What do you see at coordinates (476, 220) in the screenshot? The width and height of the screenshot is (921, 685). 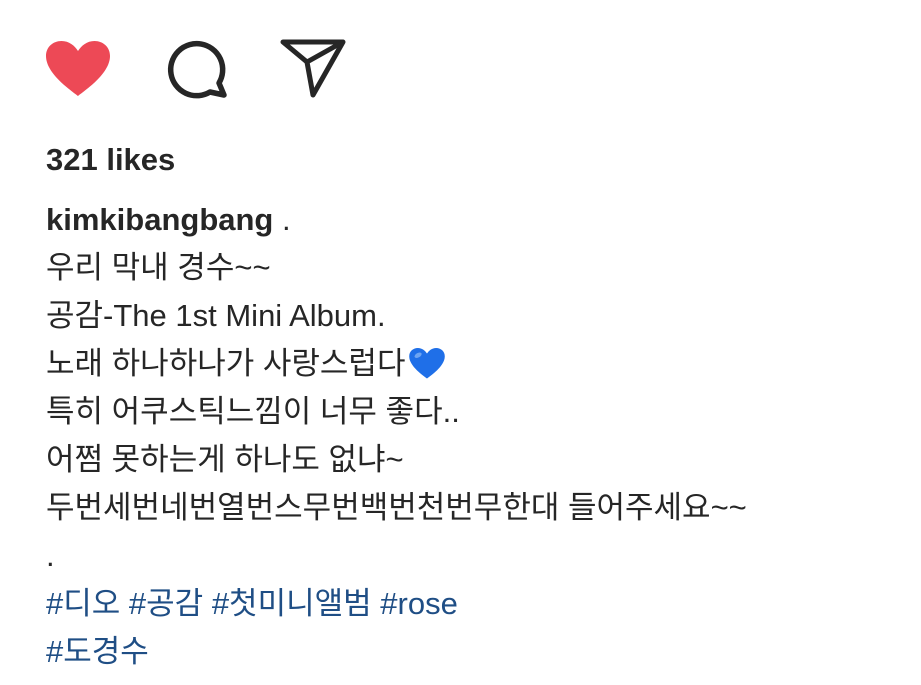 I see `caption-line: kimkibangbang .` at bounding box center [476, 220].